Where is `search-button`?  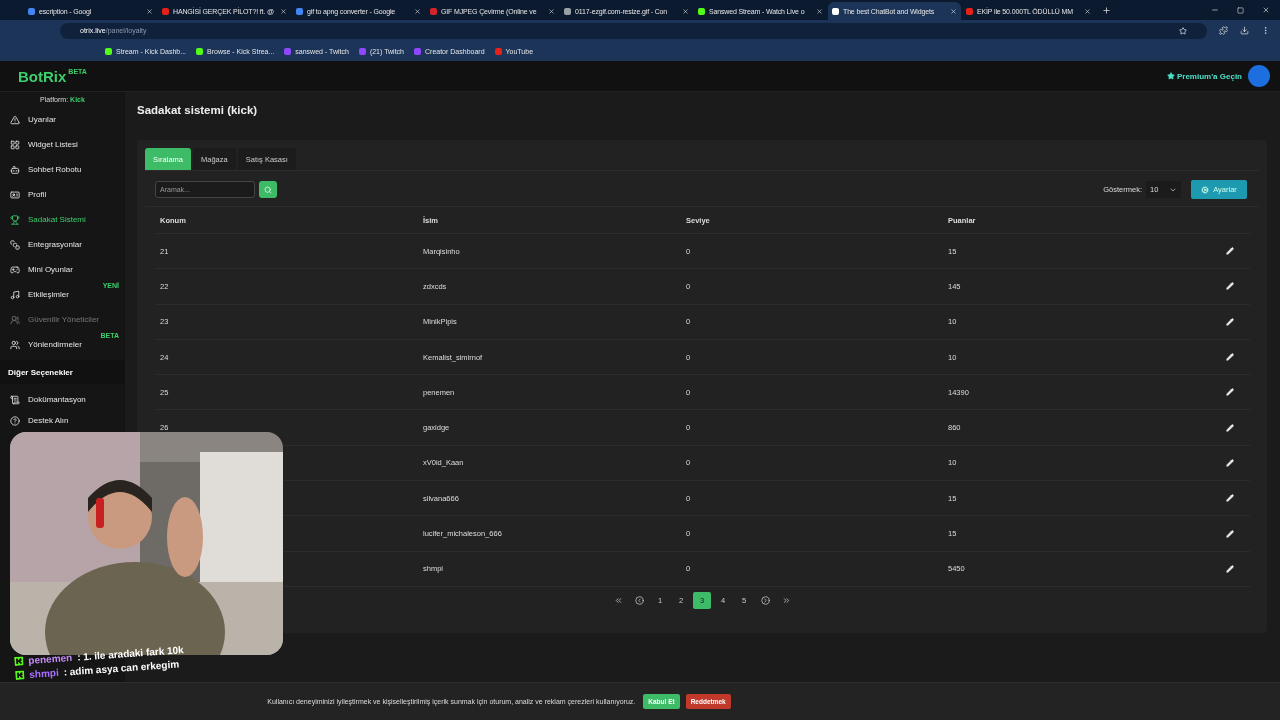
search-button is located at coordinates (268, 189).